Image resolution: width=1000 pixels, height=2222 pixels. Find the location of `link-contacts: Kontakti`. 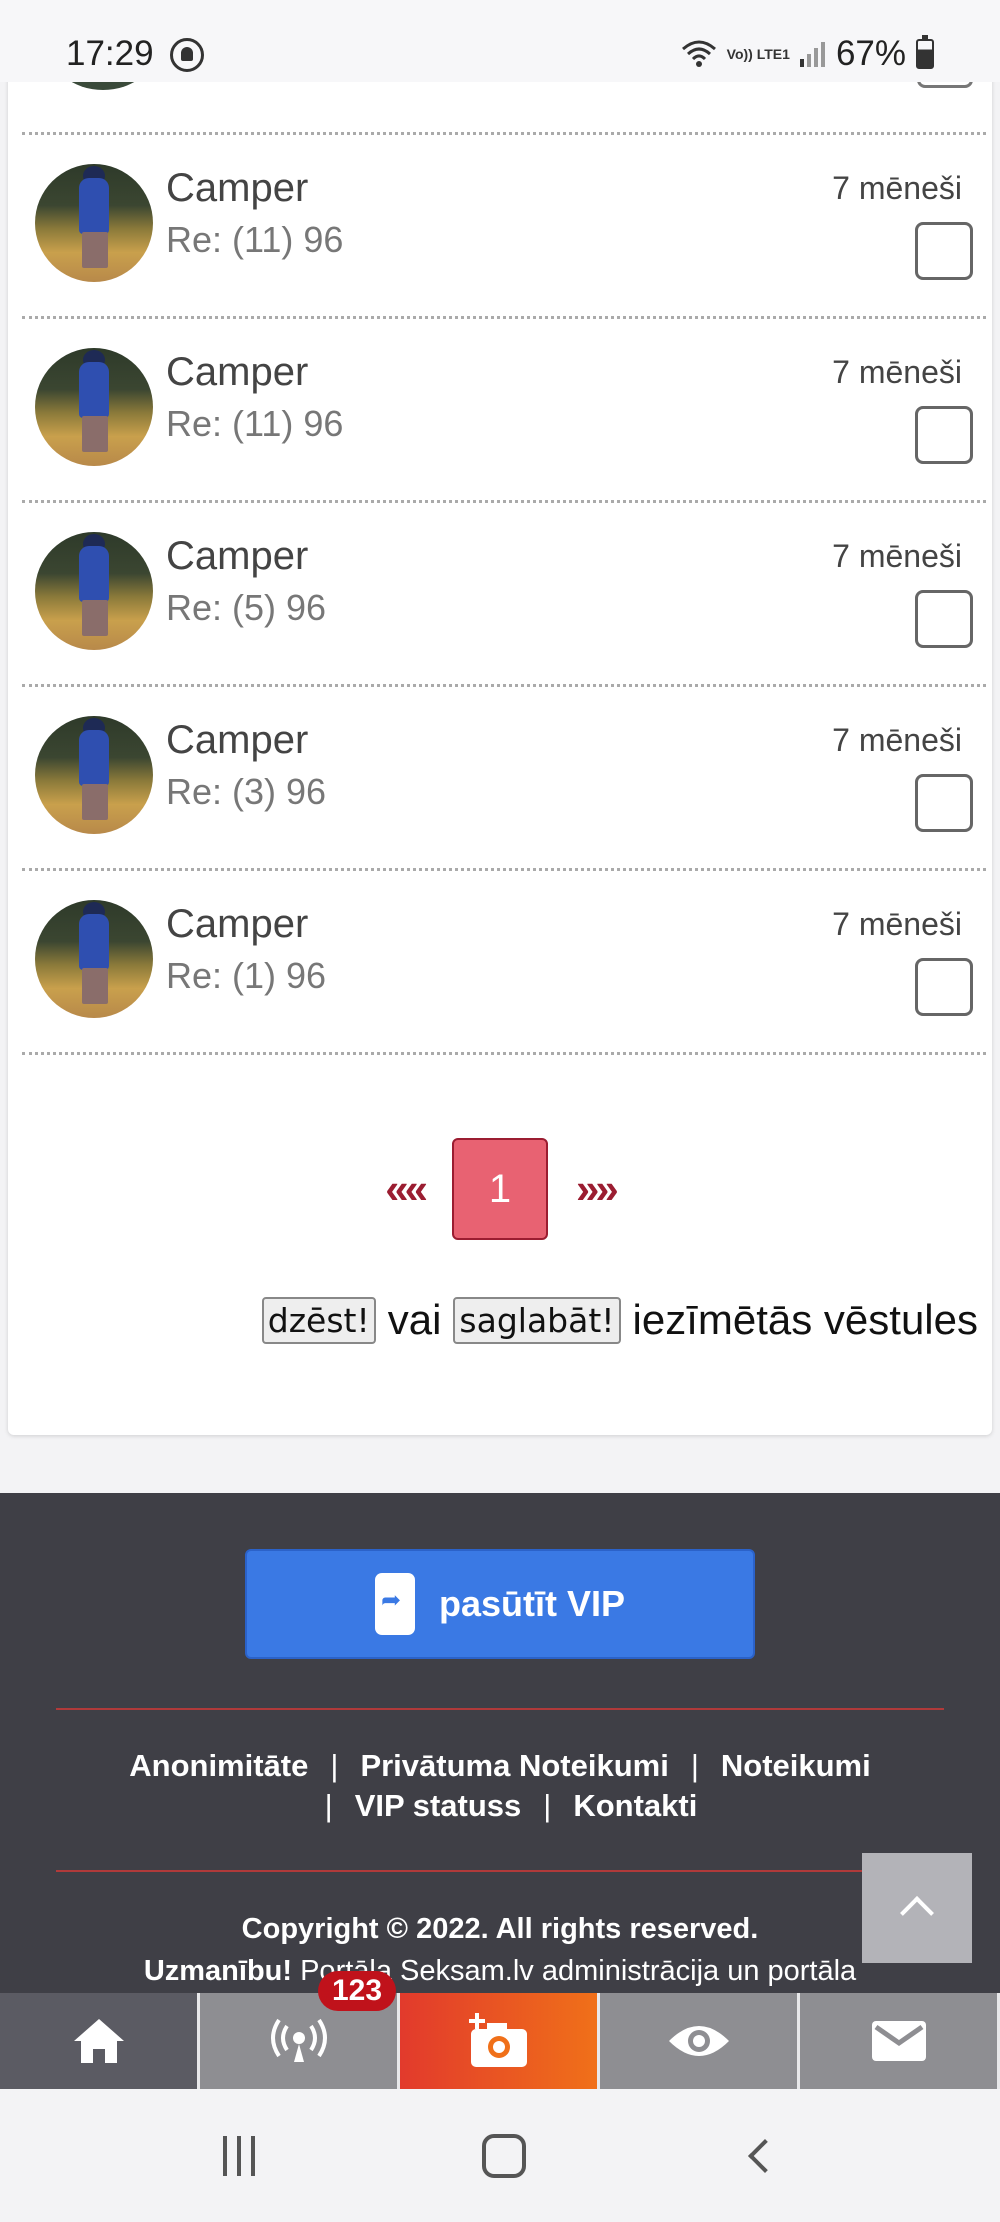

link-contacts: Kontakti is located at coordinates (635, 1805).